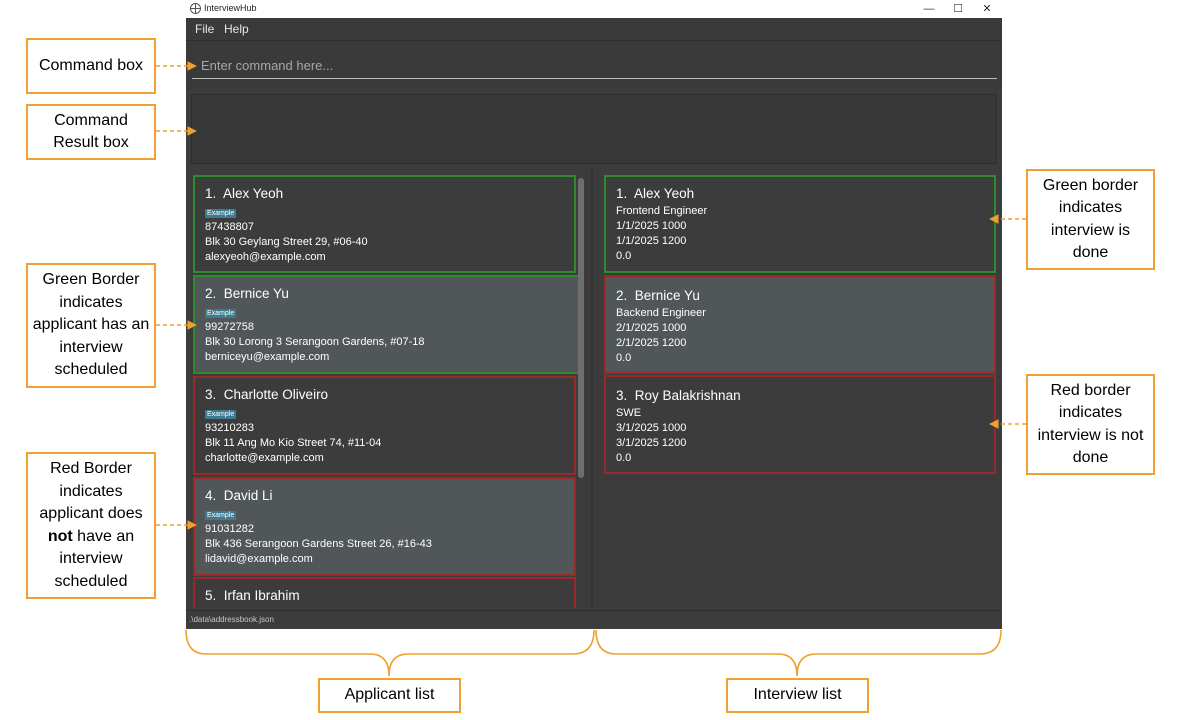 This screenshot has height=720, width=1184. I want to click on pane-divider, so click(592, 388).